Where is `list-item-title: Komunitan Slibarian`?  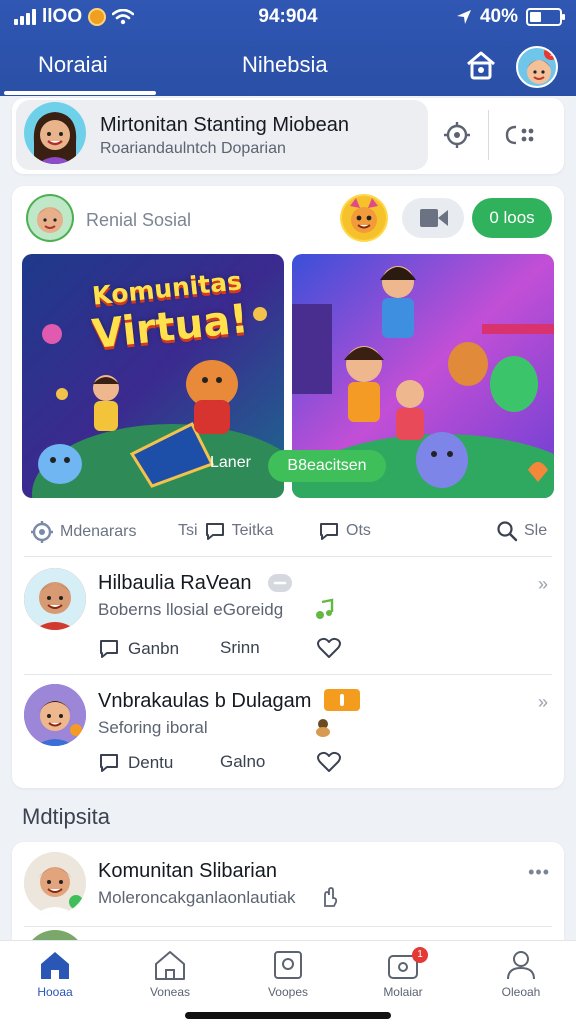
list-item-title: Komunitan Slibarian is located at coordinates (187, 871).